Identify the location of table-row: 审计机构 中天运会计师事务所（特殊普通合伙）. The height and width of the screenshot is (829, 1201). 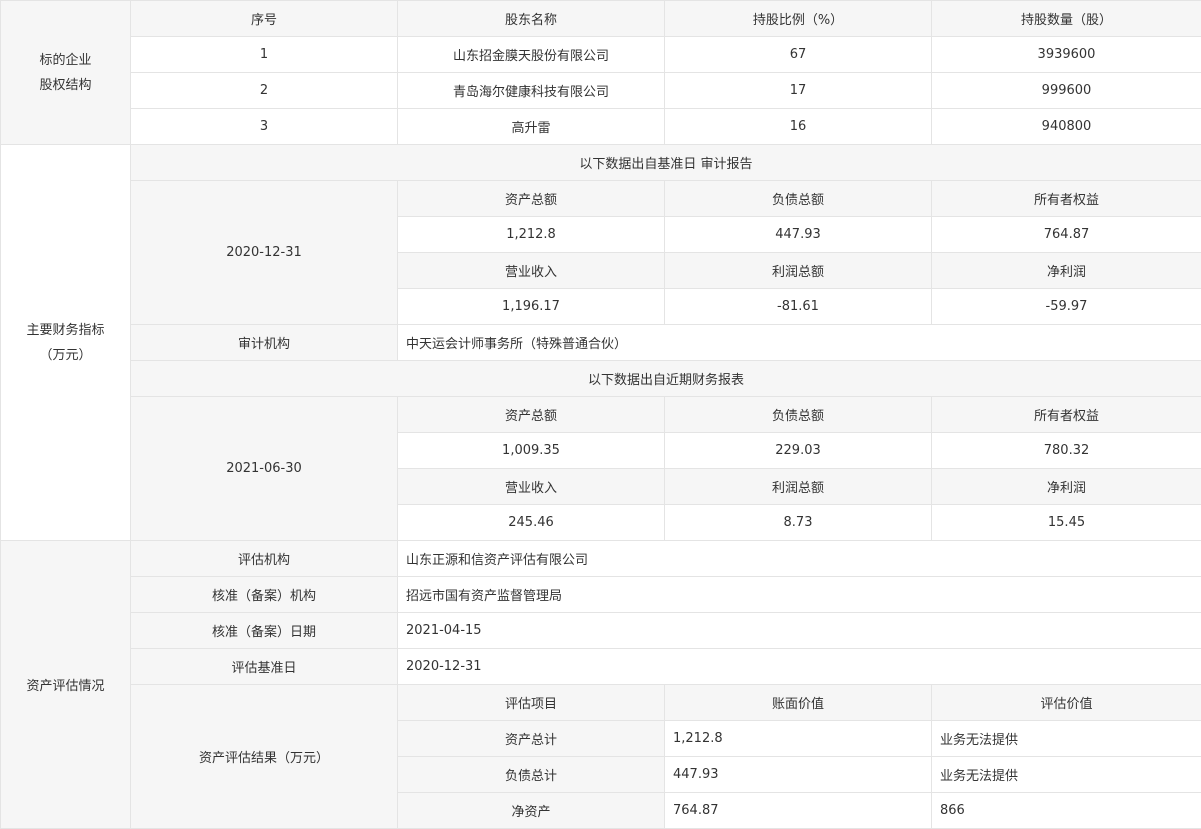
(601, 343).